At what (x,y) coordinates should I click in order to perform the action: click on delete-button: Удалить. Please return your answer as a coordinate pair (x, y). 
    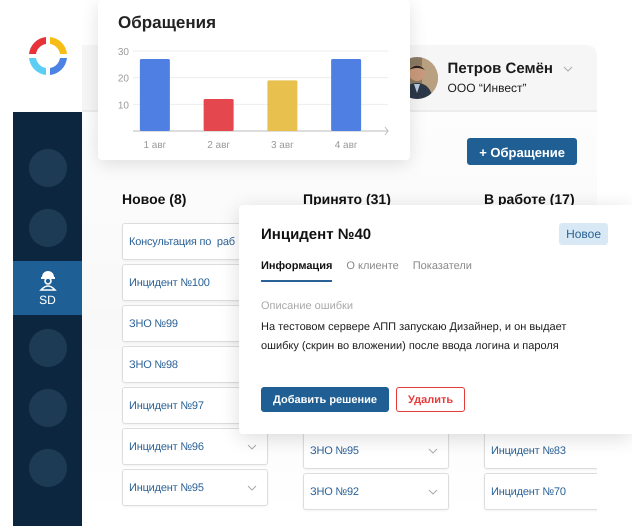
    Looking at the image, I should click on (431, 399).